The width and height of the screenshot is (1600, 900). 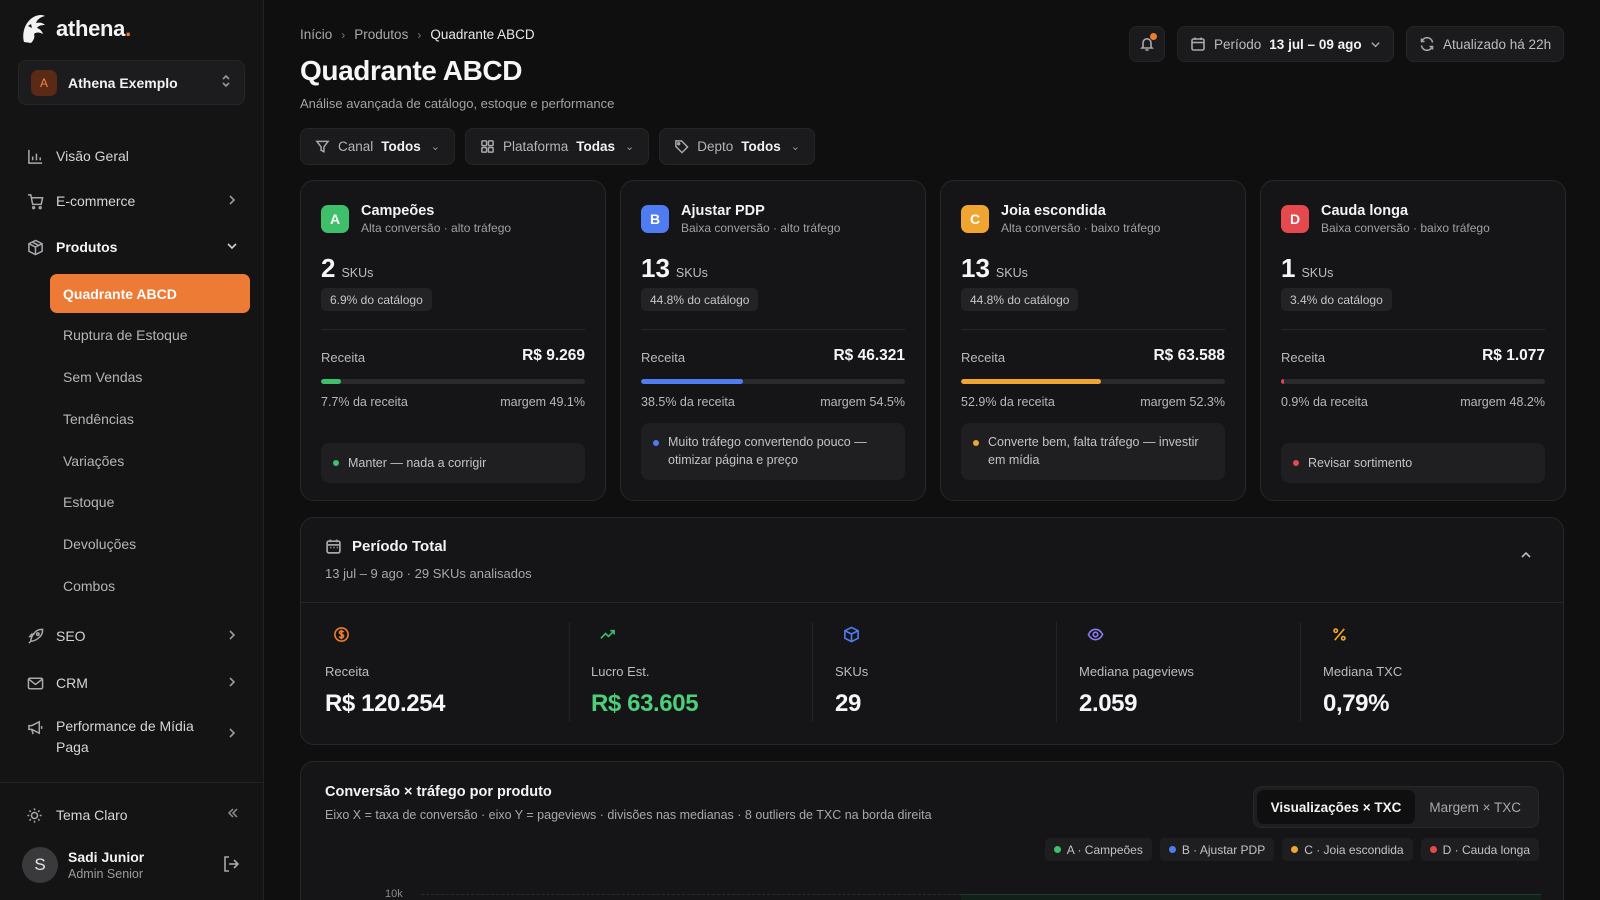 What do you see at coordinates (1324, 402) in the screenshot?
I see `revenue-share-text: 0.9% da receita` at bounding box center [1324, 402].